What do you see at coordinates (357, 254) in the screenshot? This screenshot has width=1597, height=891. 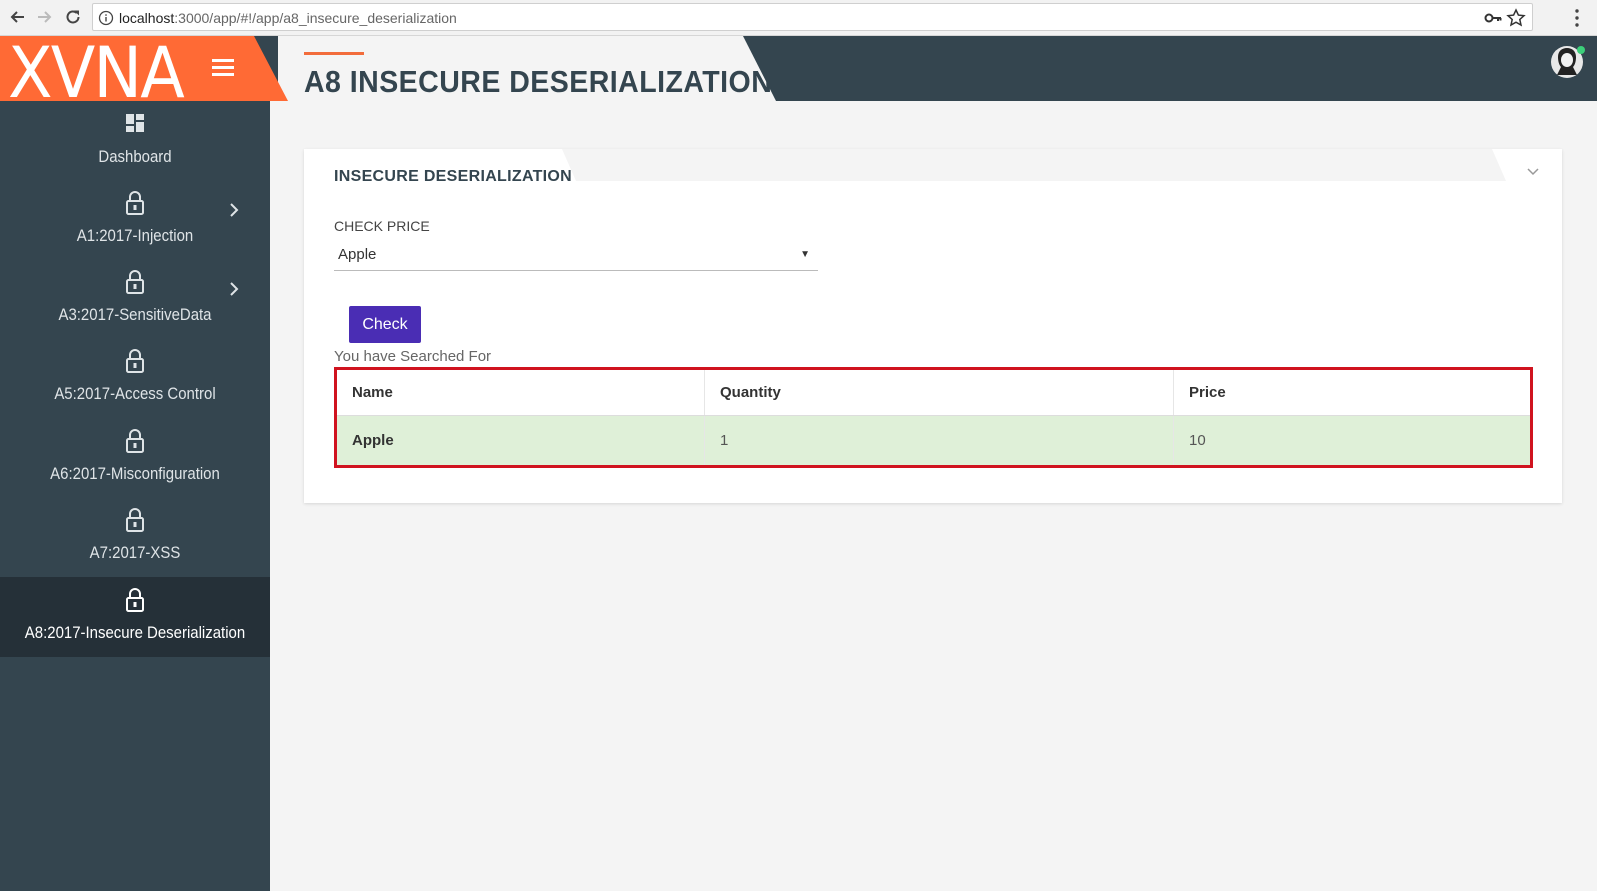 I see `selected-product: Apple` at bounding box center [357, 254].